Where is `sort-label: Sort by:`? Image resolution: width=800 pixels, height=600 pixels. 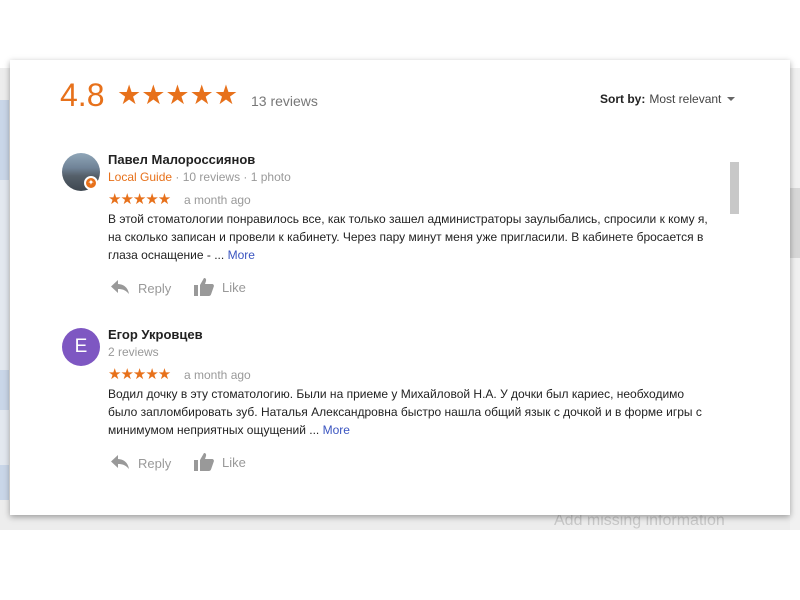
sort-label: Sort by: is located at coordinates (623, 99).